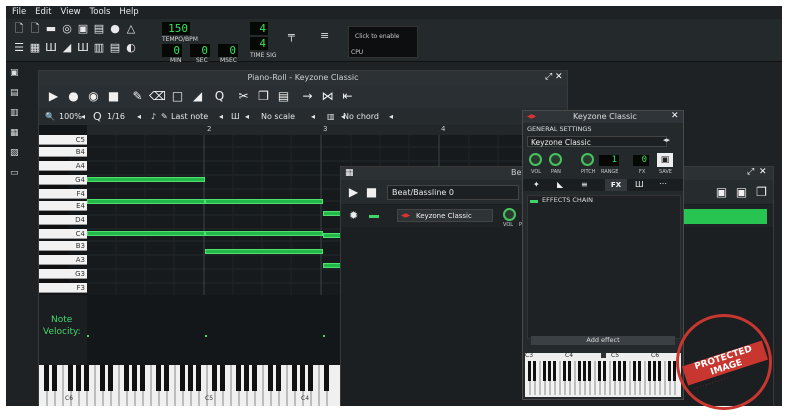 The width and height of the screenshot is (800, 417). Describe the element at coordinates (15, 133) in the screenshot. I see `my-home-icon: ▦` at that location.